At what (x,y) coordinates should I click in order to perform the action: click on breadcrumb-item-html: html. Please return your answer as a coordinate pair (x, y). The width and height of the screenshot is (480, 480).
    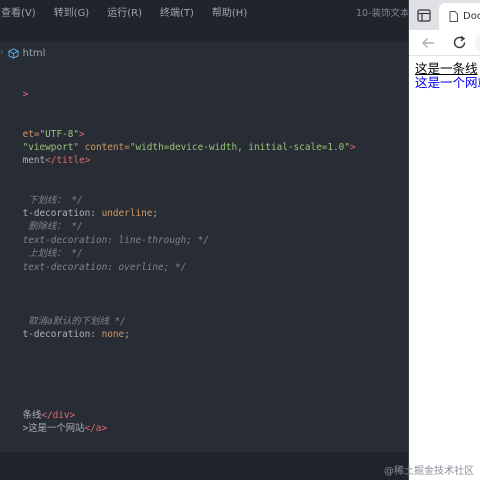
    Looking at the image, I should click on (34, 53).